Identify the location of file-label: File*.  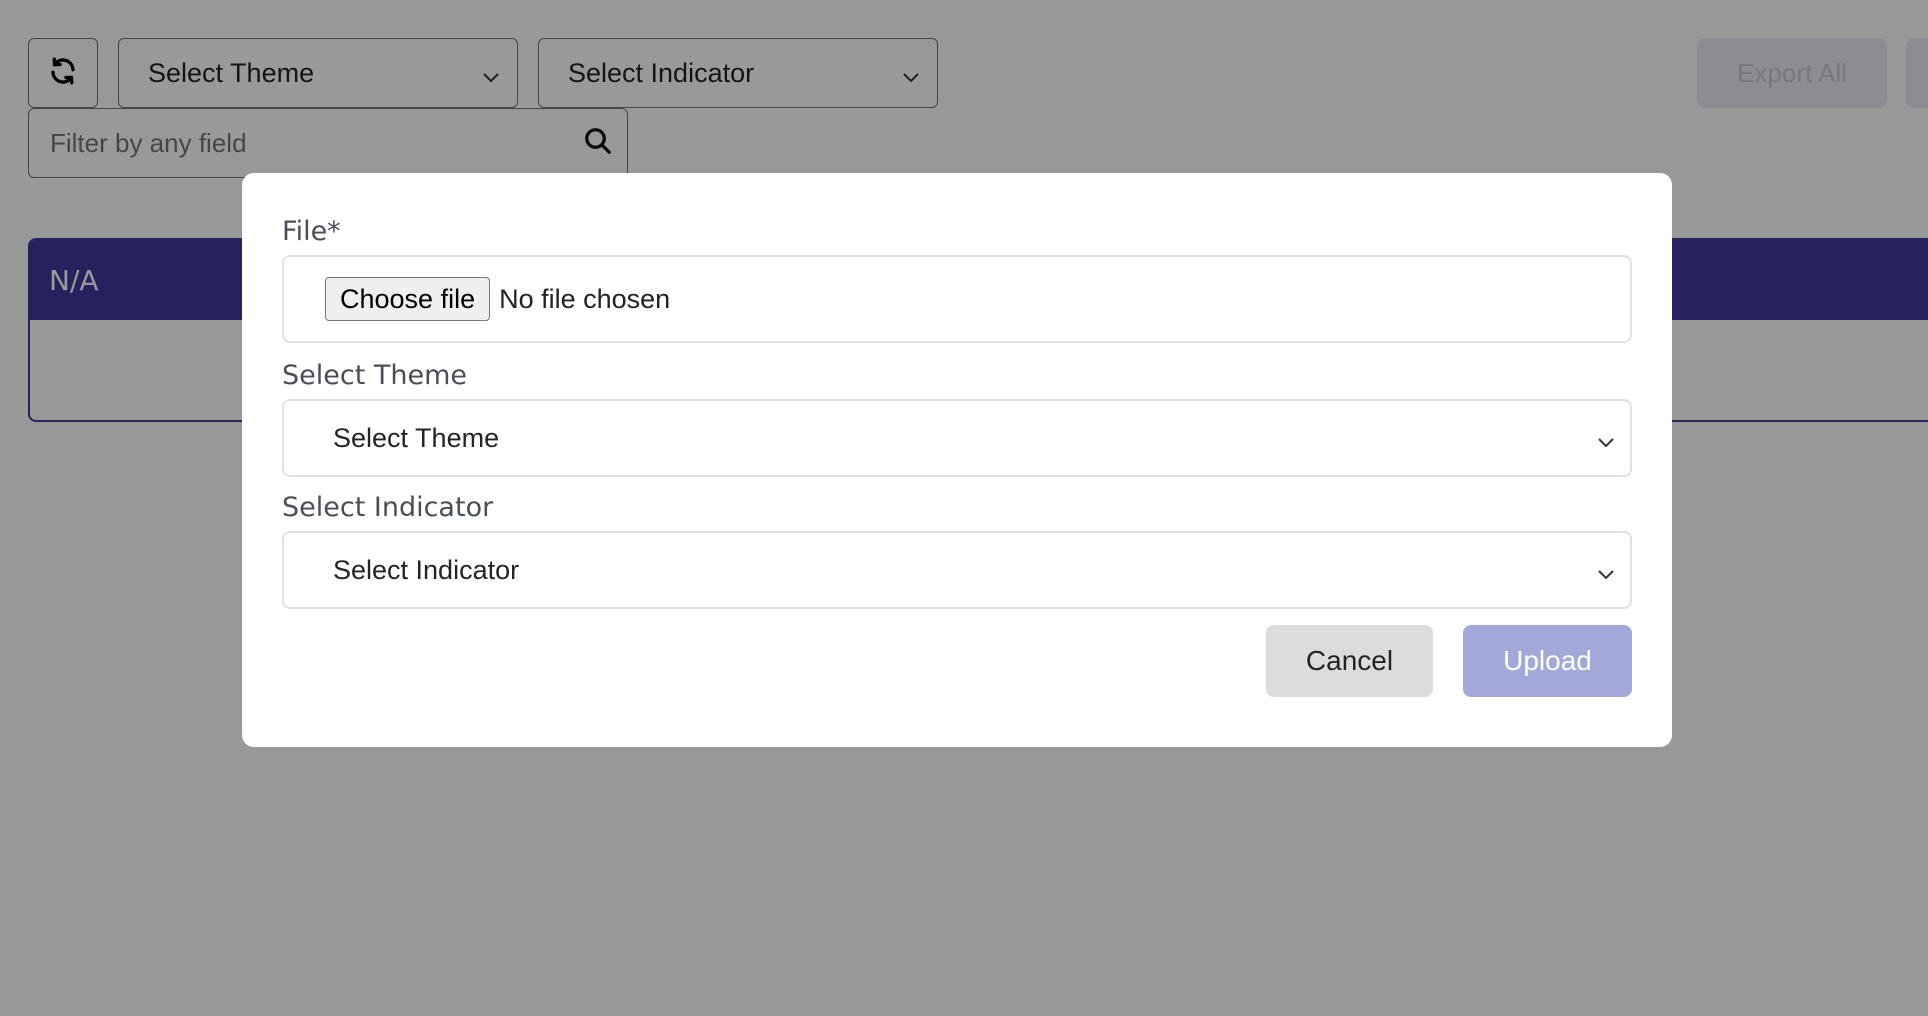
(311, 231).